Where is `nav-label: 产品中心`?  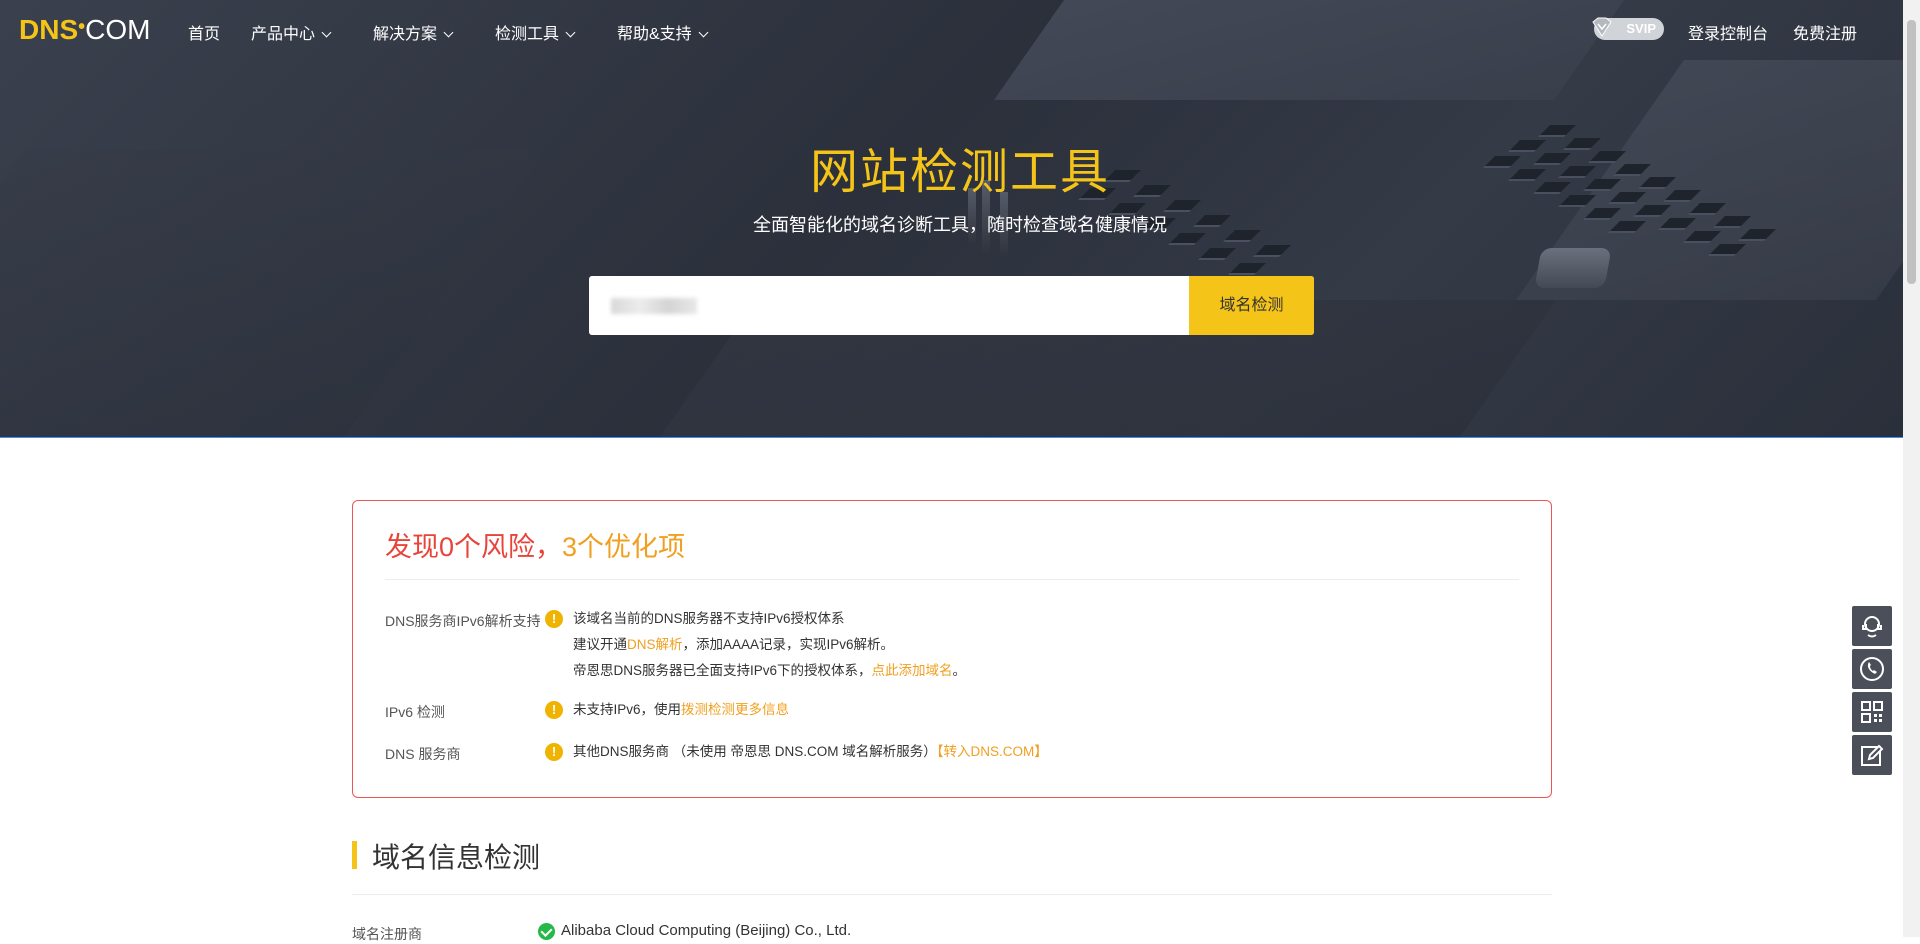
nav-label: 产品中心 is located at coordinates (283, 34).